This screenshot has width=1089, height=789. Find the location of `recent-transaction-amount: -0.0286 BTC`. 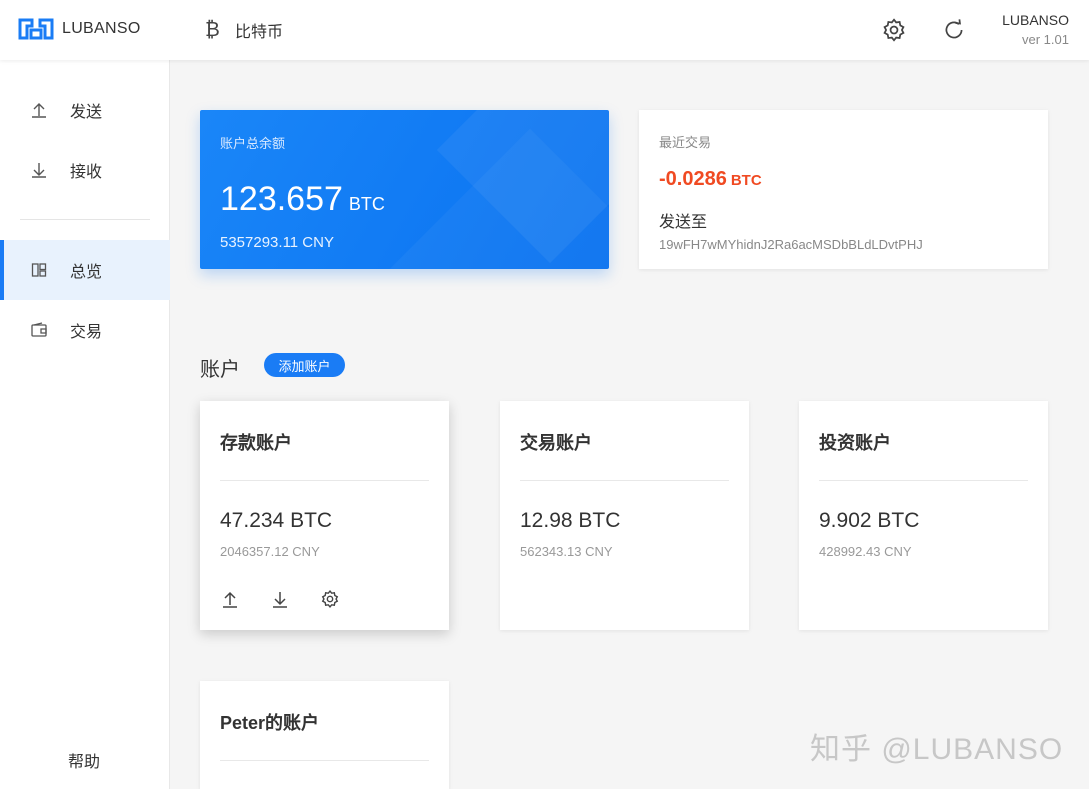

recent-transaction-amount: -0.0286 BTC is located at coordinates (710, 179).